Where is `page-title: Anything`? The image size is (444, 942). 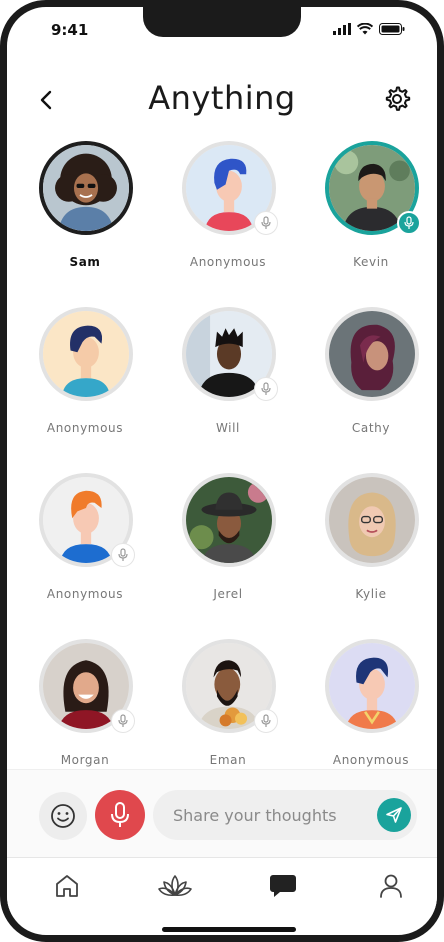
page-title: Anything is located at coordinates (222, 98).